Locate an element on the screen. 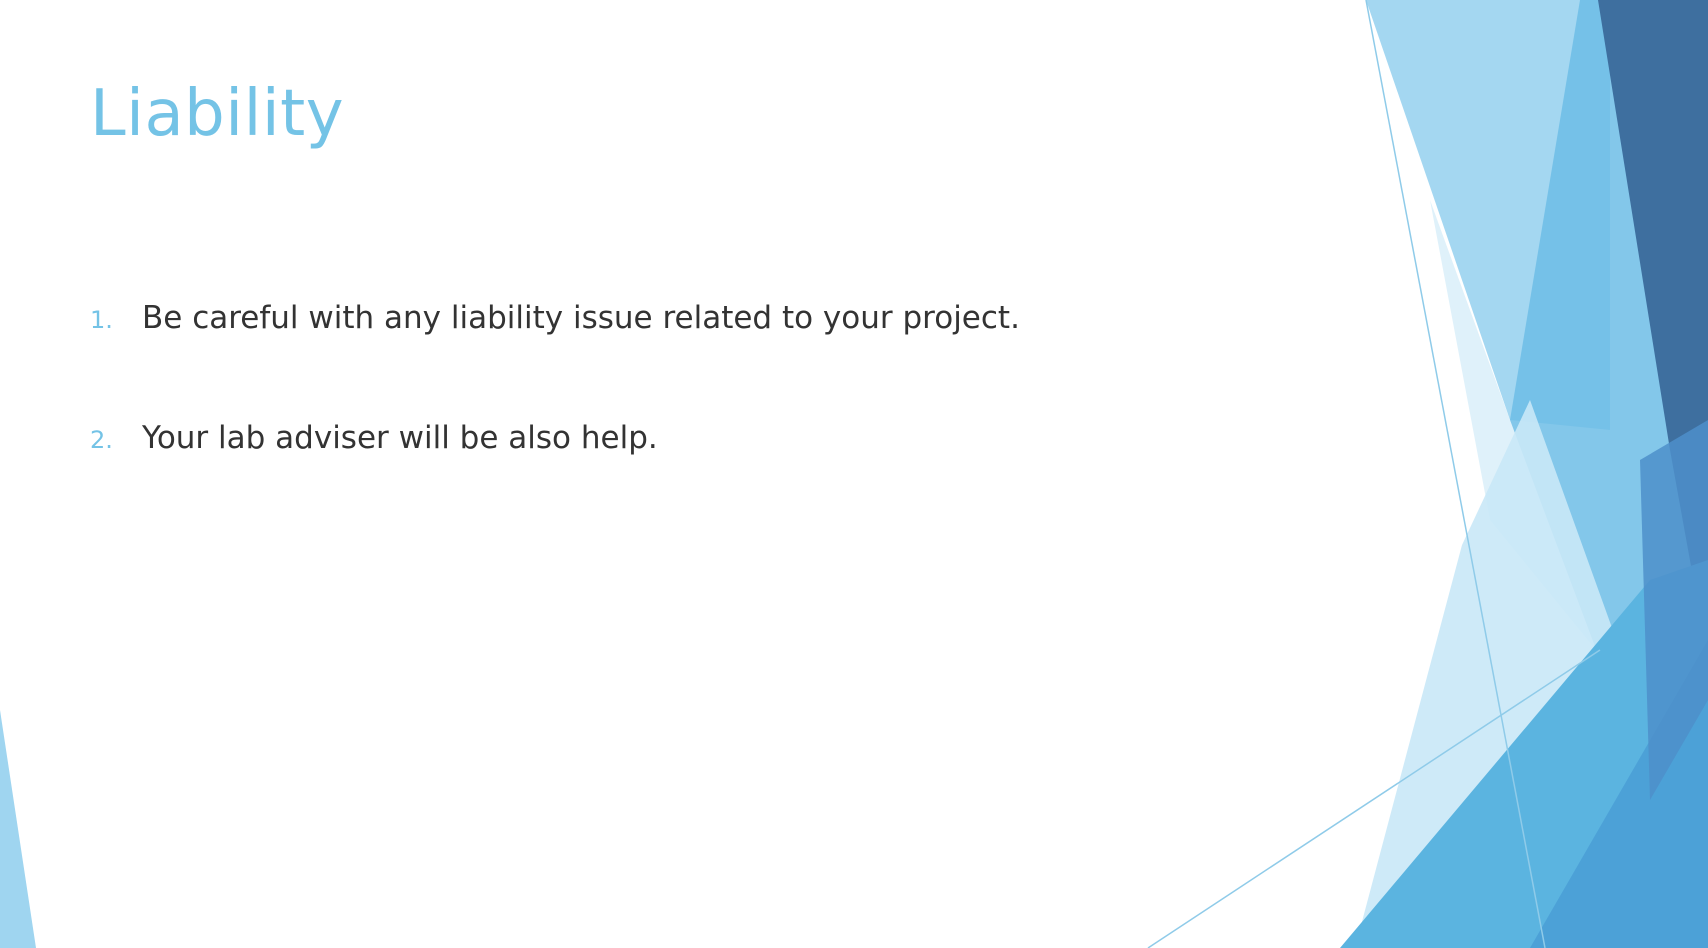 Image resolution: width=1708 pixels, height=948 pixels. list-number: 2. is located at coordinates (101, 440).